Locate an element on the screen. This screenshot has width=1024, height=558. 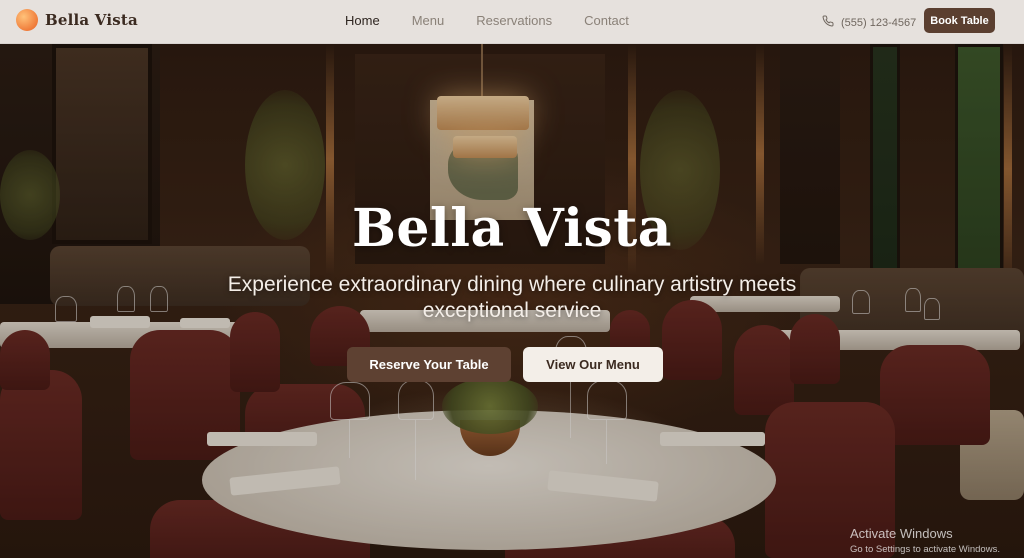
brand-name: Bella Vista is located at coordinates (91, 20).